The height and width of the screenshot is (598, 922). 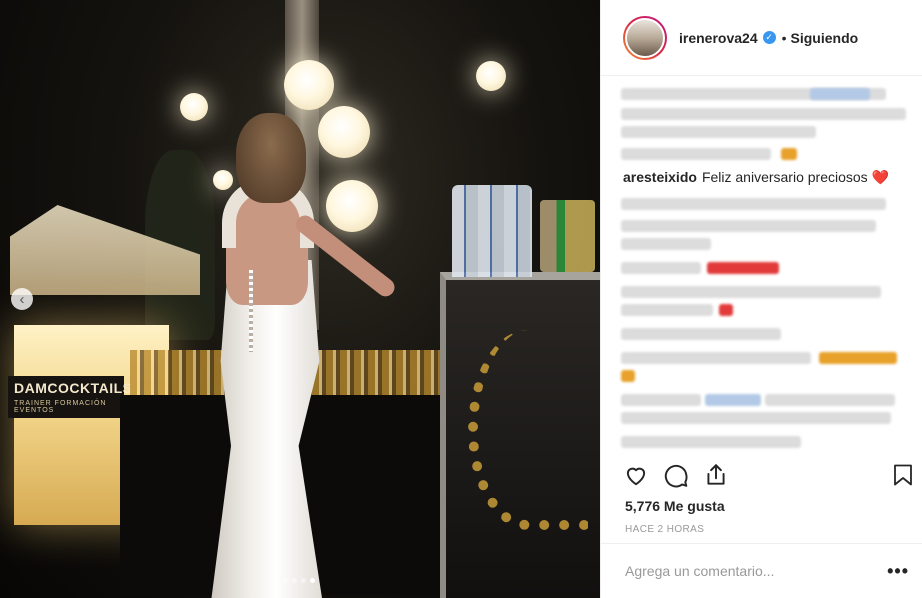 I want to click on verified-badge-icon: ✓, so click(x=769, y=37).